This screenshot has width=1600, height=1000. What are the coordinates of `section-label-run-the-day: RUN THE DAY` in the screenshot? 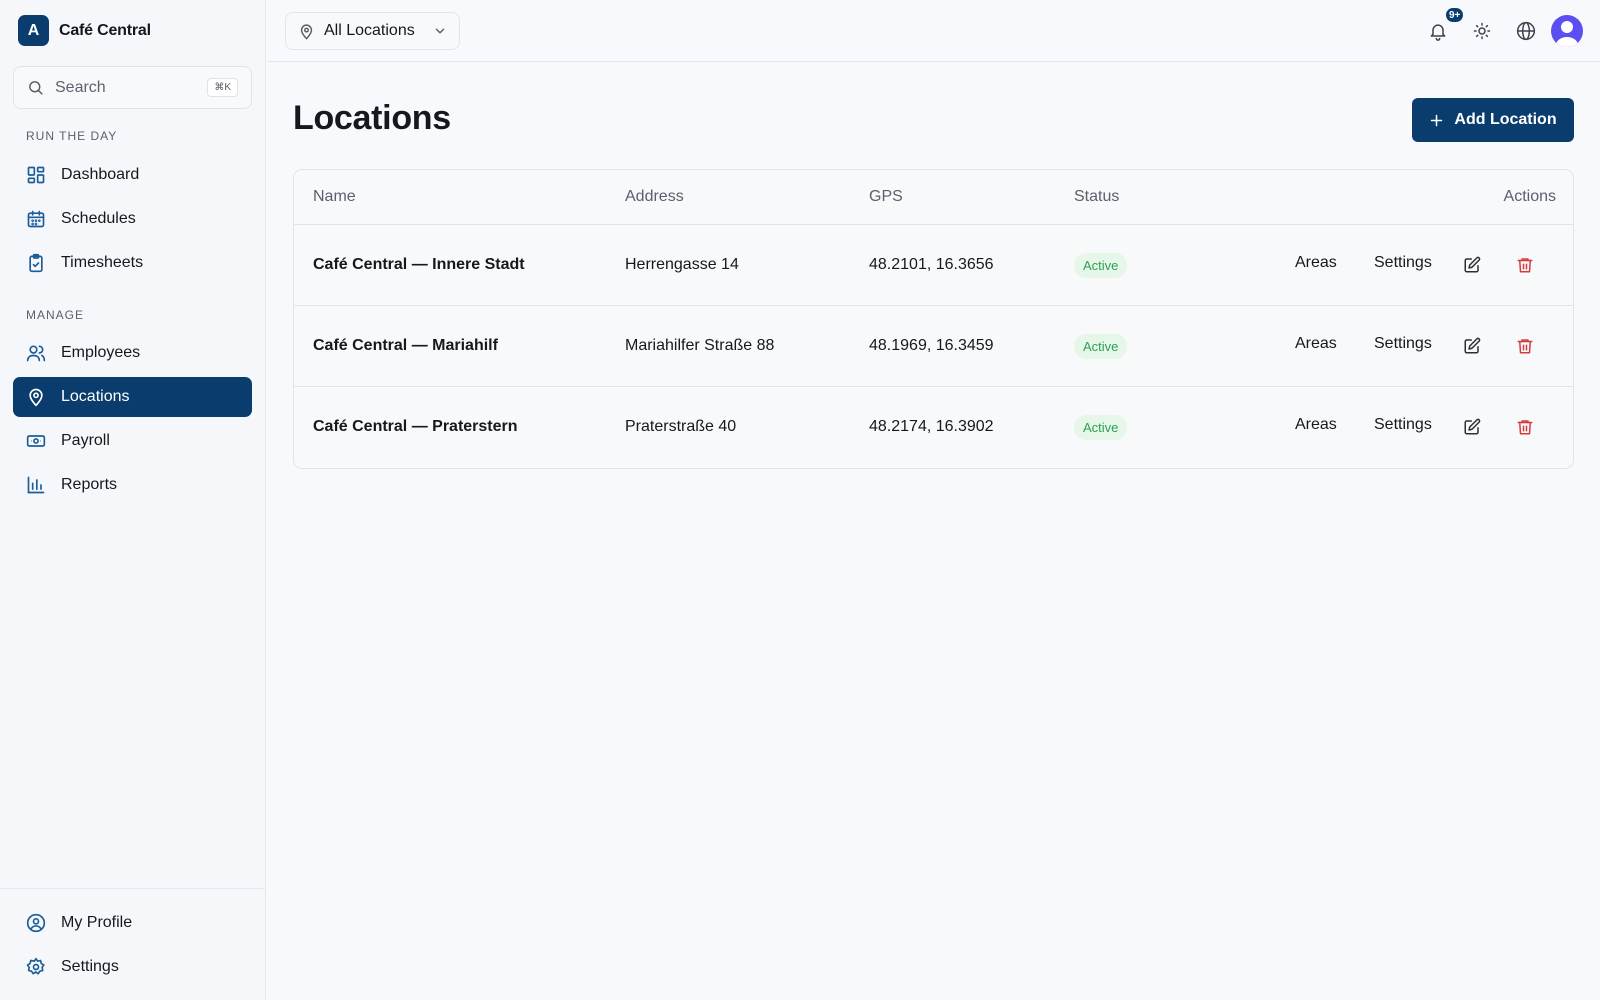 It's located at (72, 136).